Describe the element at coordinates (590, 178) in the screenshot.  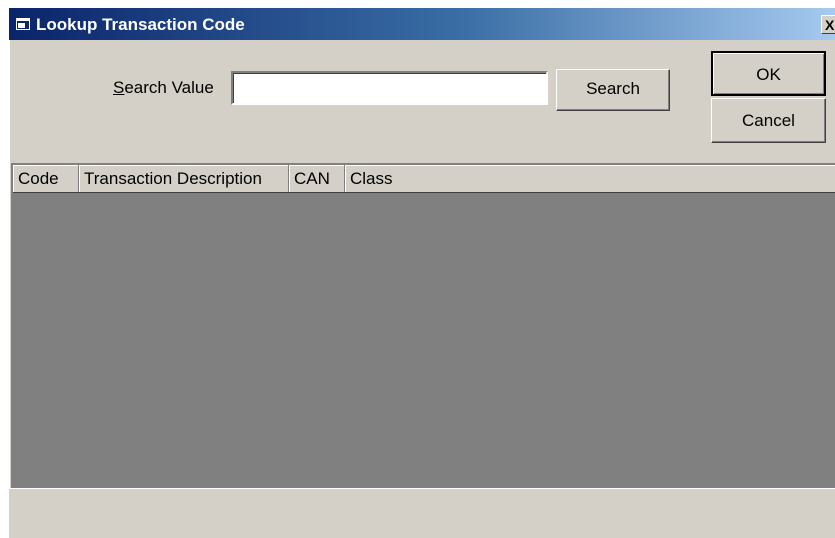
I see `column-header-class: Class` at that location.